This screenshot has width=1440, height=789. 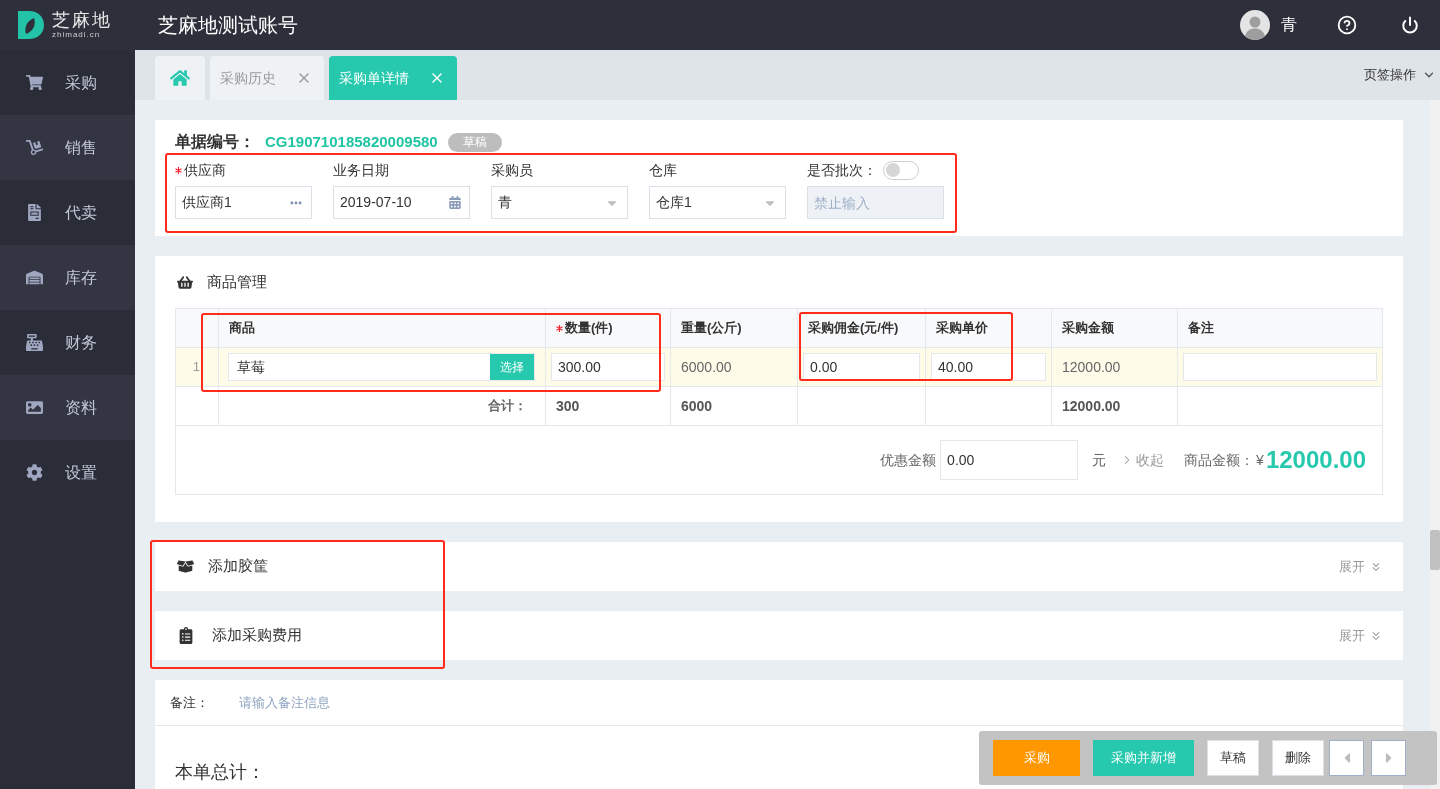 I want to click on select-field: 青, so click(x=559, y=202).